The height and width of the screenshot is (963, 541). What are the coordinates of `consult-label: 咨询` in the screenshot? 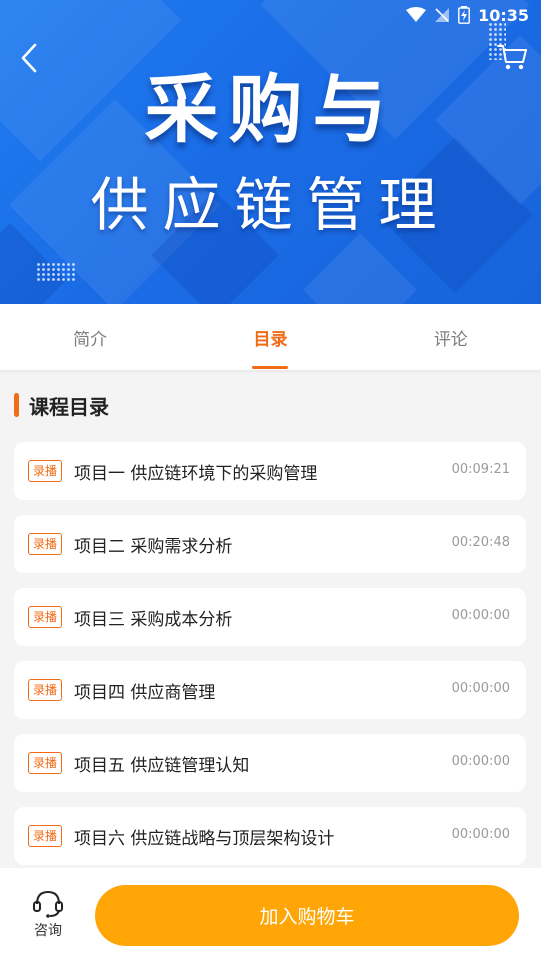 It's located at (48, 931).